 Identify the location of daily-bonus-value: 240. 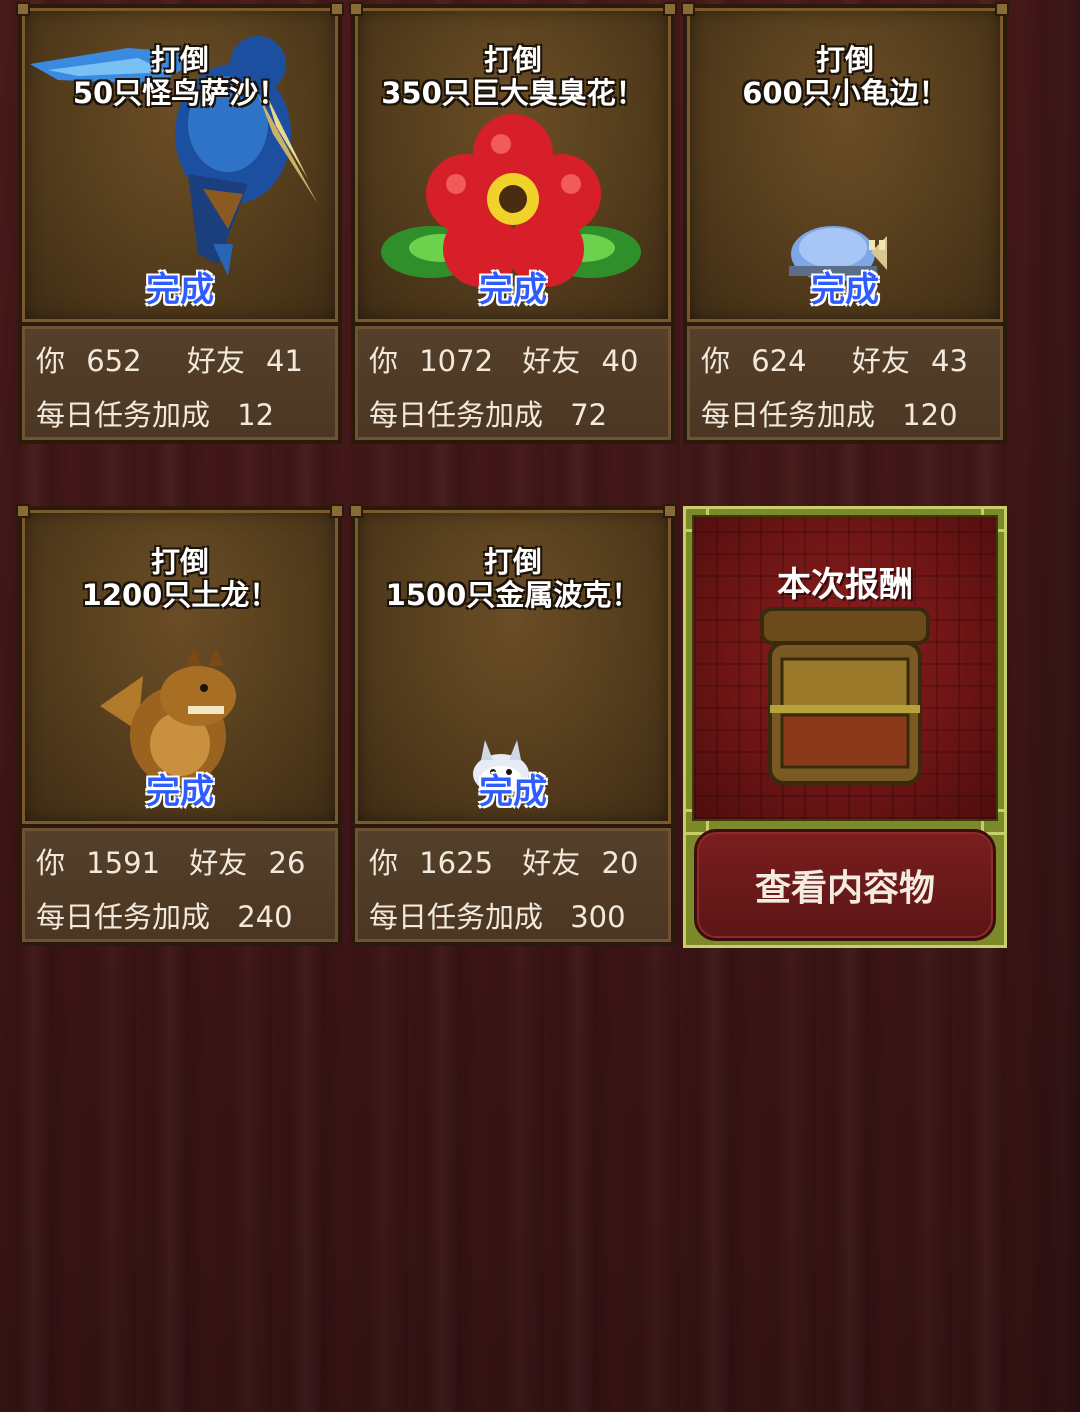
(265, 917).